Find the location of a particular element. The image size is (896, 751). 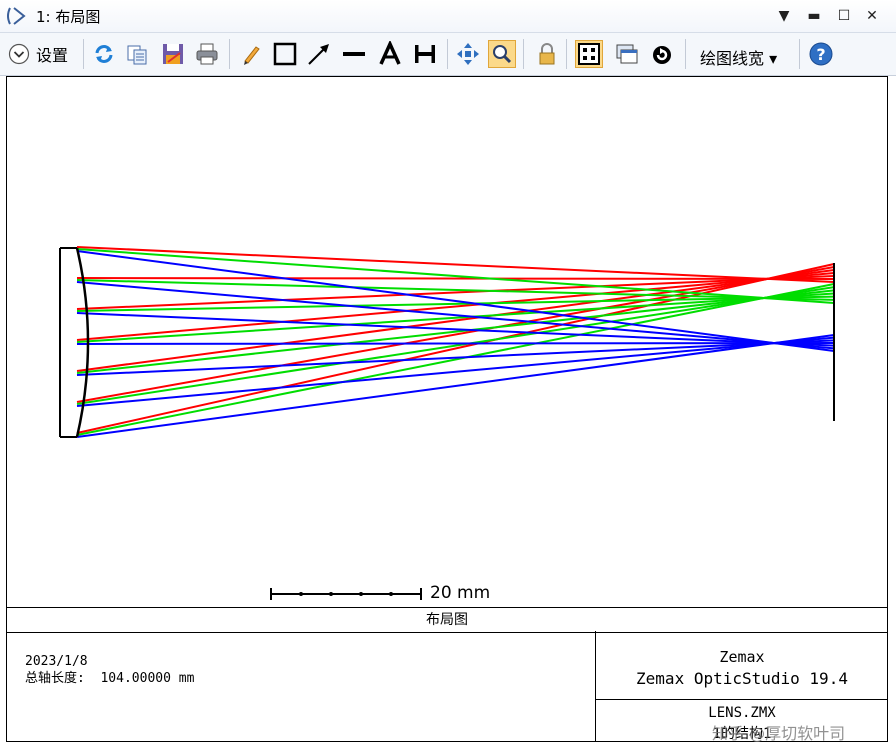

info-divider is located at coordinates (742, 699).